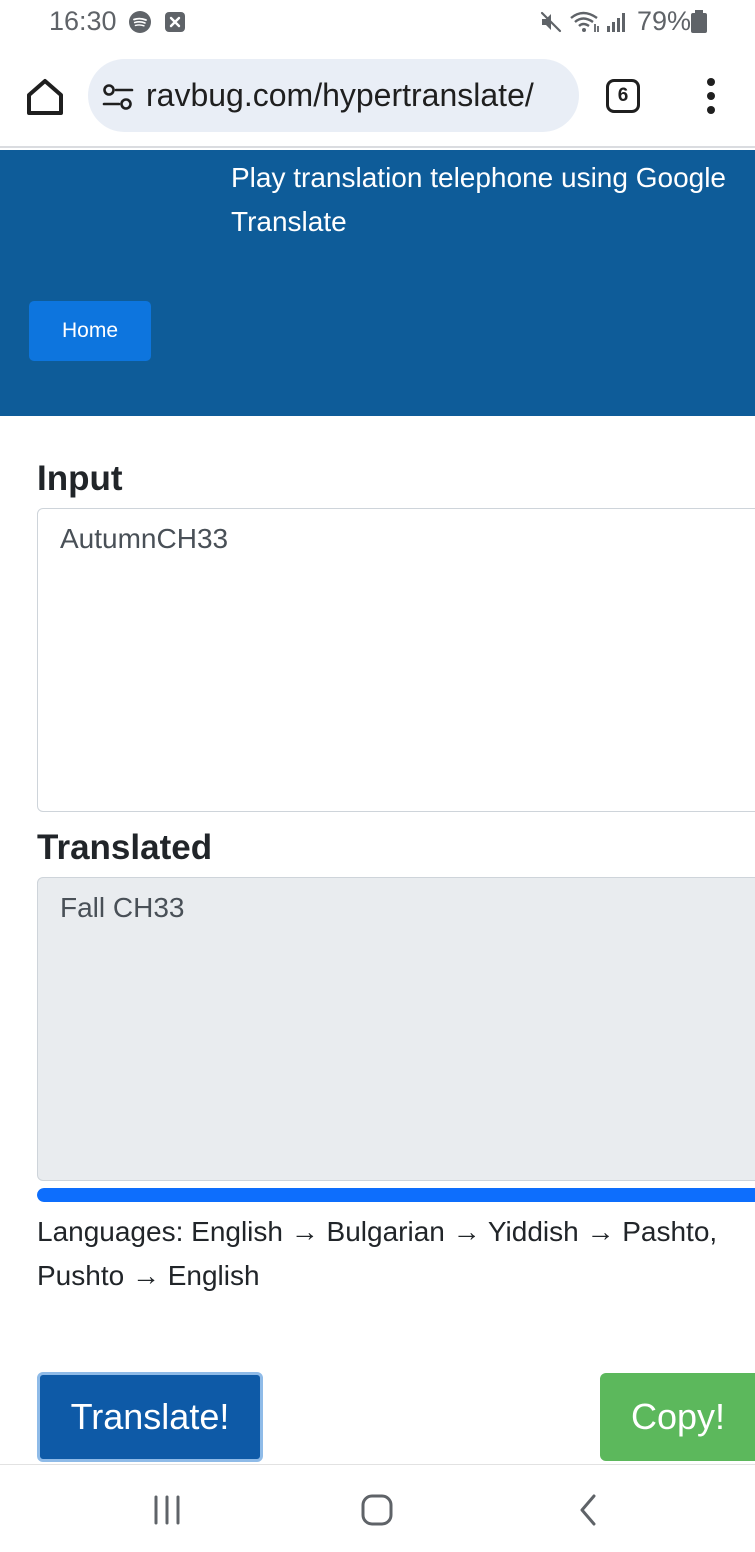 The image size is (755, 1552). Describe the element at coordinates (118, 97) in the screenshot. I see `site-settings-icon` at that location.